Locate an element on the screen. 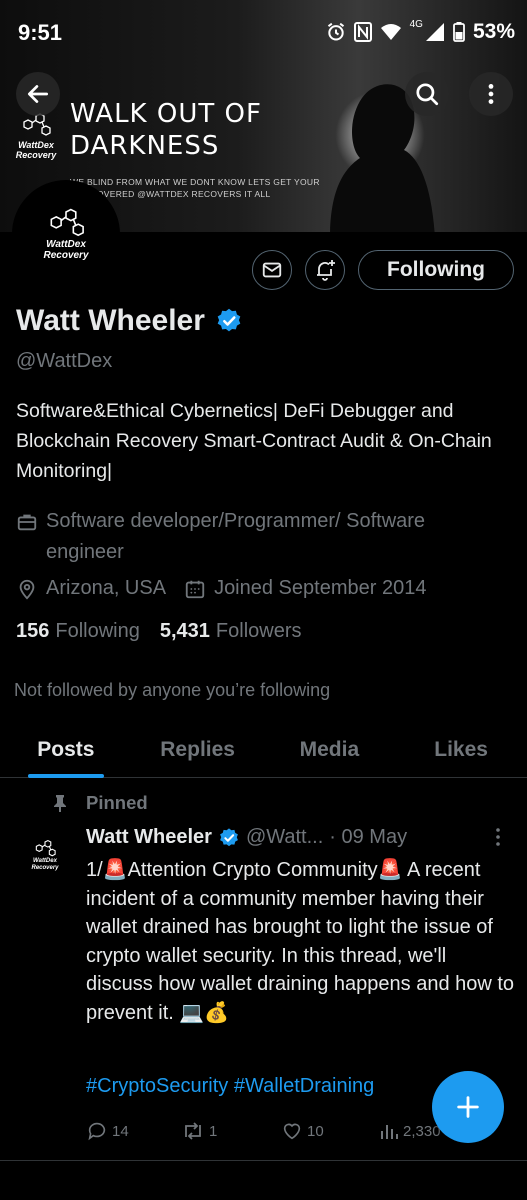 The height and width of the screenshot is (1200, 527). reply-count: 14 is located at coordinates (120, 1131).